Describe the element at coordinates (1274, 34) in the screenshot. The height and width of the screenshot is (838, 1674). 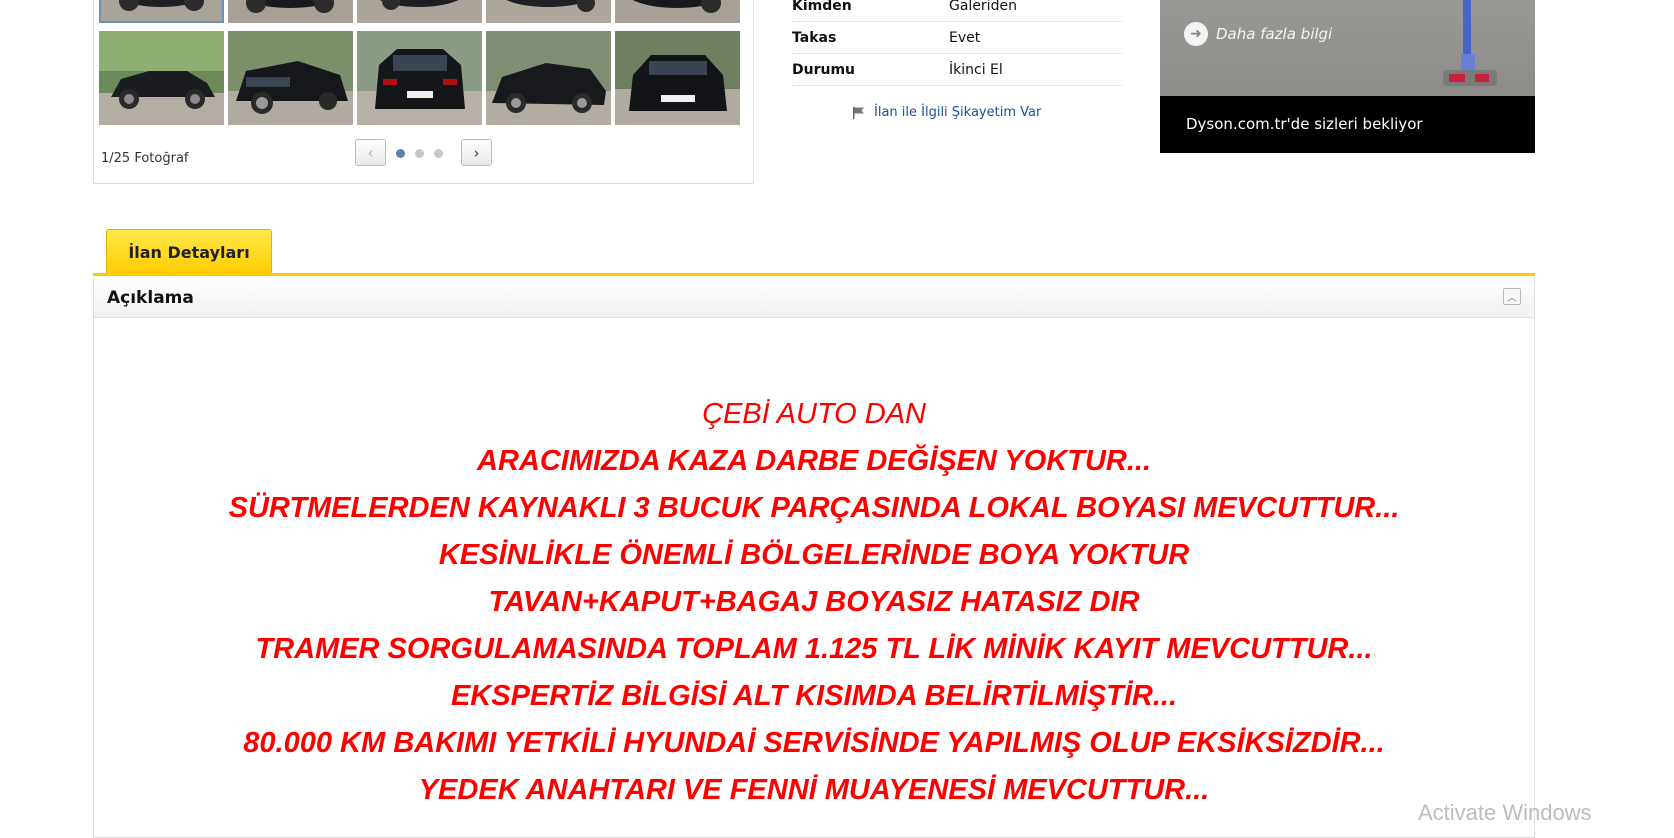
I see `ad-more-info-label: Daha fazla bilgi` at that location.